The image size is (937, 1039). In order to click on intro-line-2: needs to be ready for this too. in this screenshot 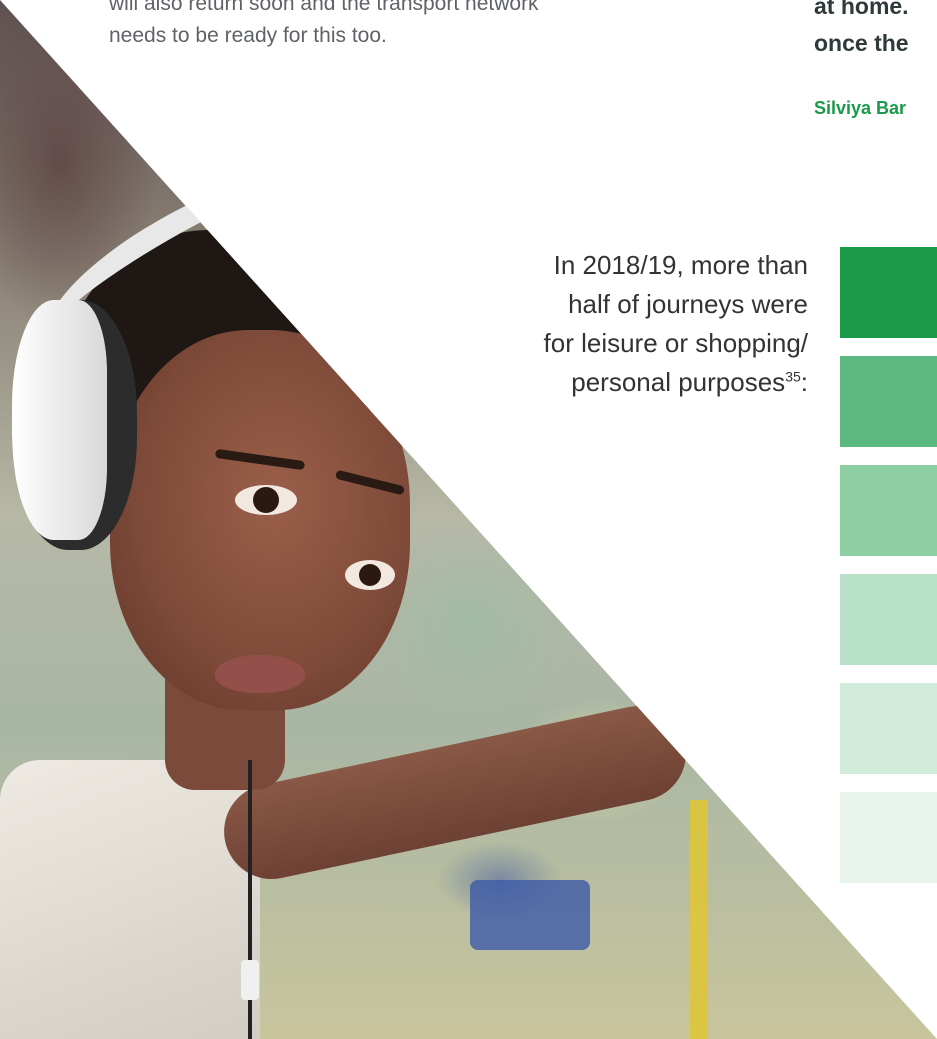, I will do `click(248, 35)`.